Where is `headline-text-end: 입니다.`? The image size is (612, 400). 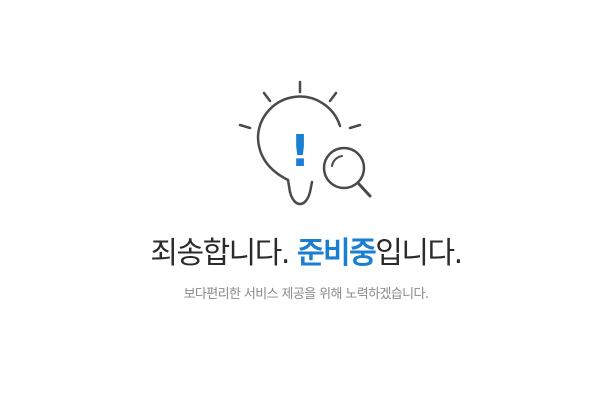
headline-text-end: 입니다. is located at coordinates (419, 253).